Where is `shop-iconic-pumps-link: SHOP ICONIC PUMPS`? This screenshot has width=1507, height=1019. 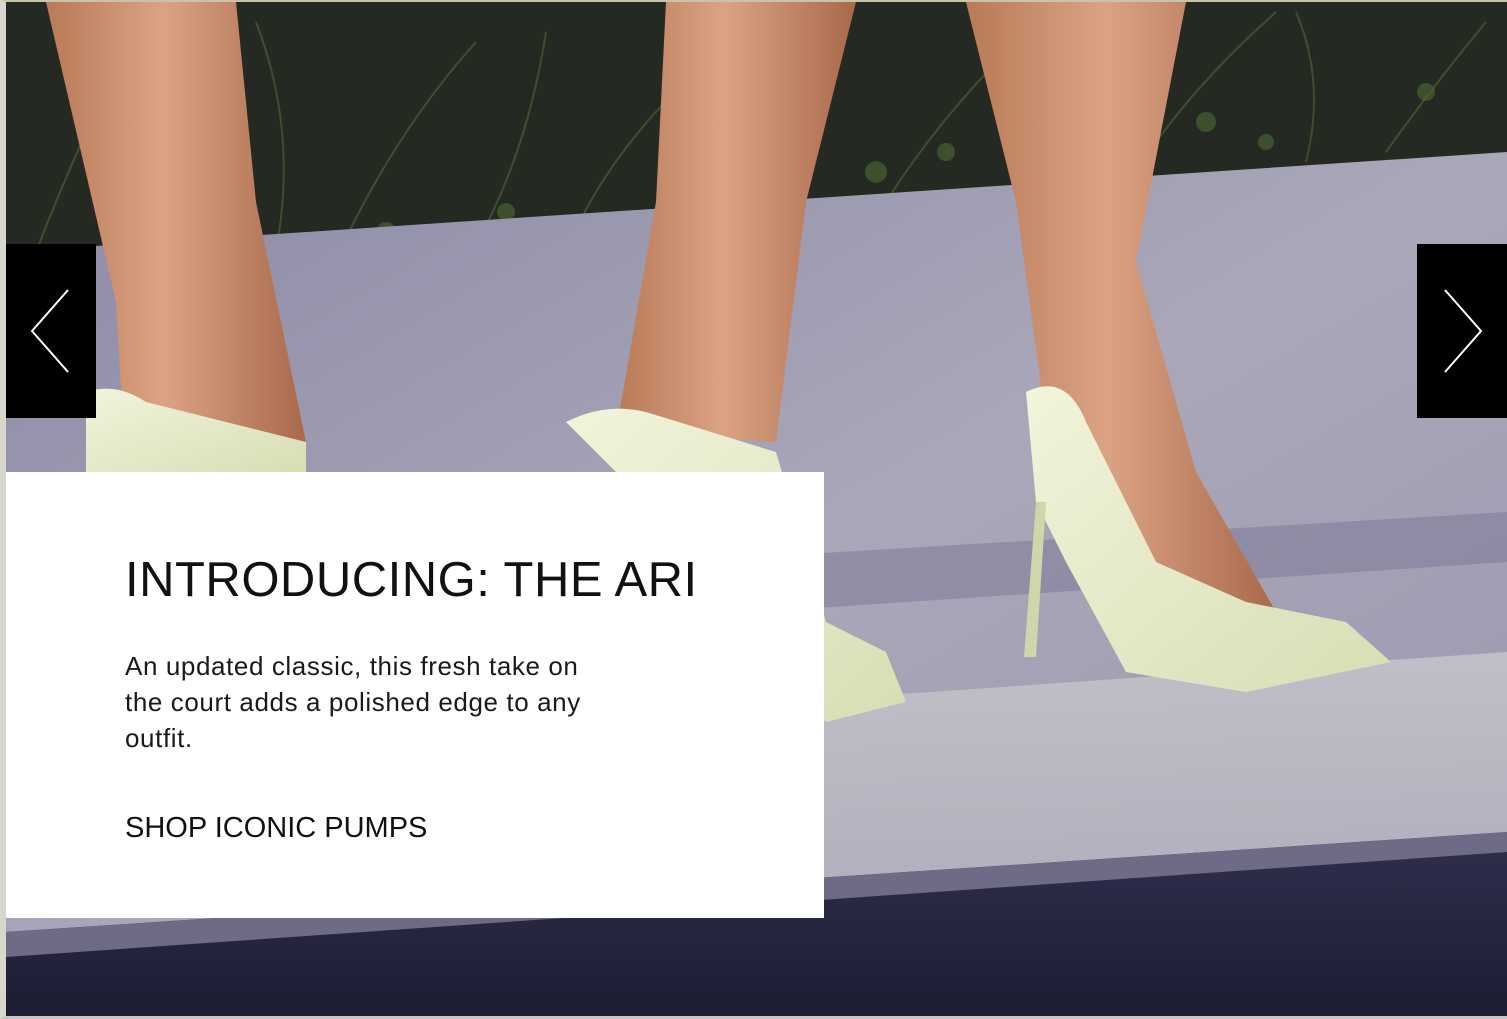 shop-iconic-pumps-link: SHOP ICONIC PUMPS is located at coordinates (276, 828).